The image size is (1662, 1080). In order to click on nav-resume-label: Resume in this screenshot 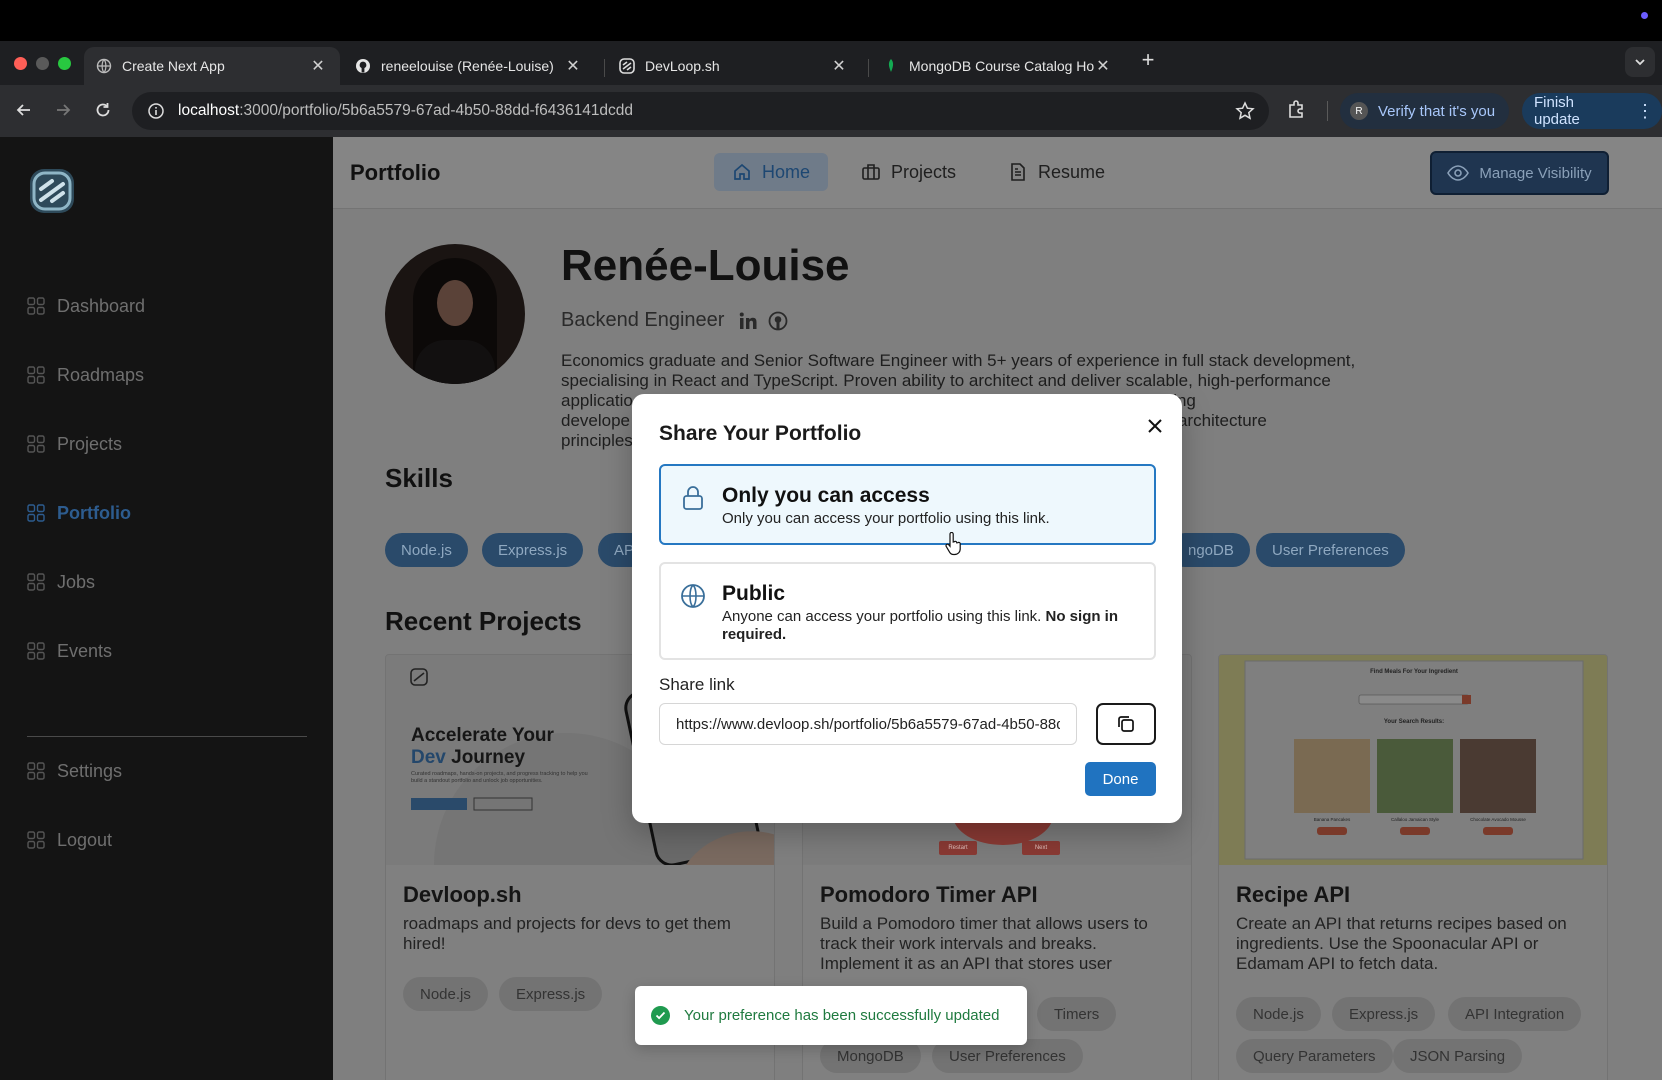, I will do `click(1072, 171)`.